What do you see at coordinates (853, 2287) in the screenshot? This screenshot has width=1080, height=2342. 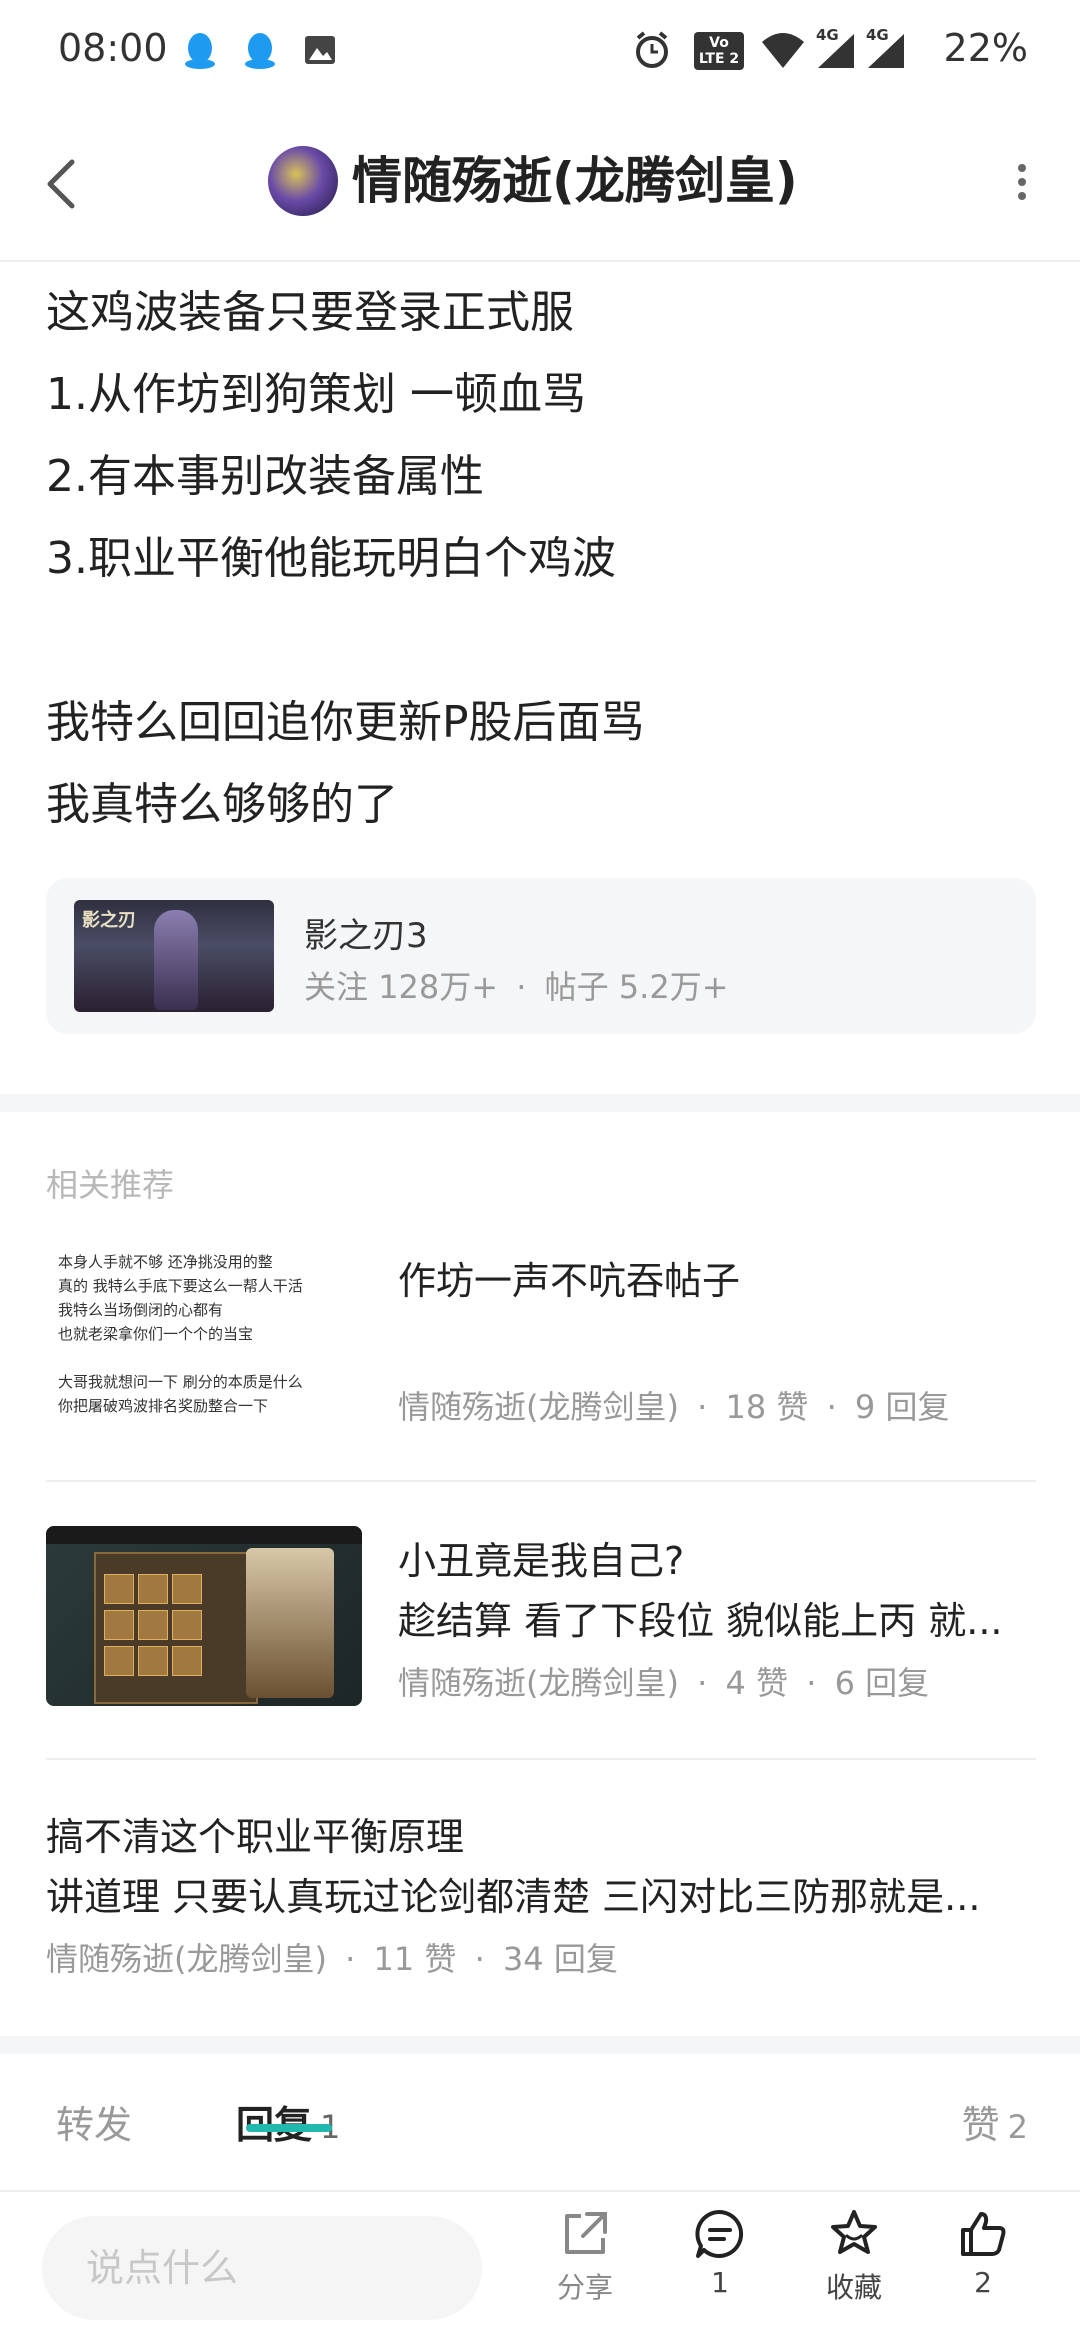 I see `favorite-label: 收藏` at bounding box center [853, 2287].